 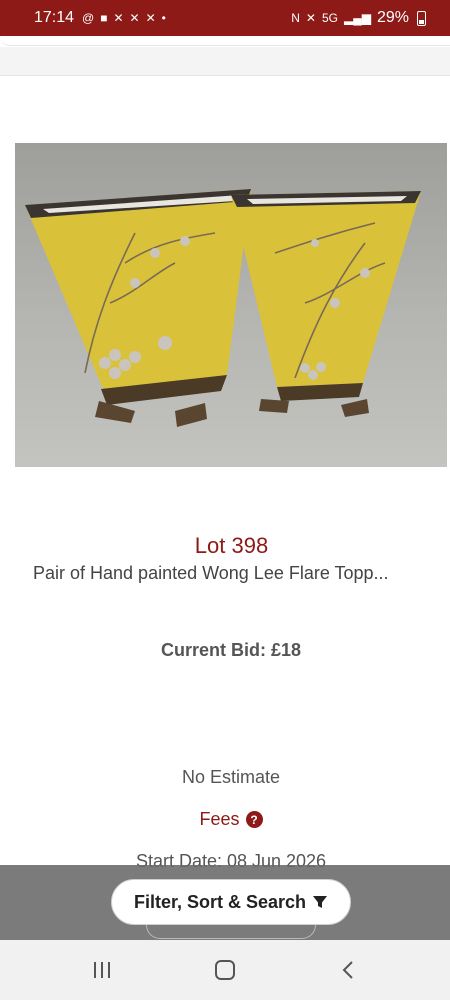 I want to click on card-gap, so click(x=225, y=61).